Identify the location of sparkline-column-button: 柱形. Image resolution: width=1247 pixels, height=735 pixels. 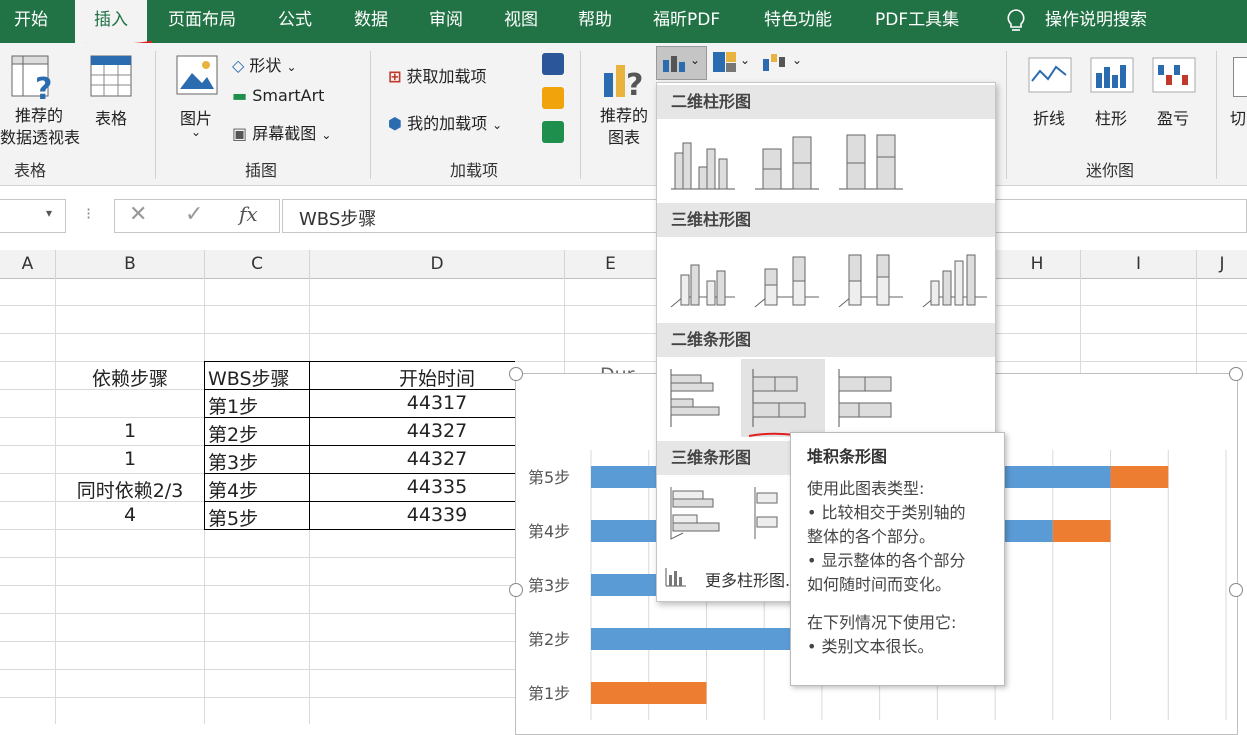
(1111, 117).